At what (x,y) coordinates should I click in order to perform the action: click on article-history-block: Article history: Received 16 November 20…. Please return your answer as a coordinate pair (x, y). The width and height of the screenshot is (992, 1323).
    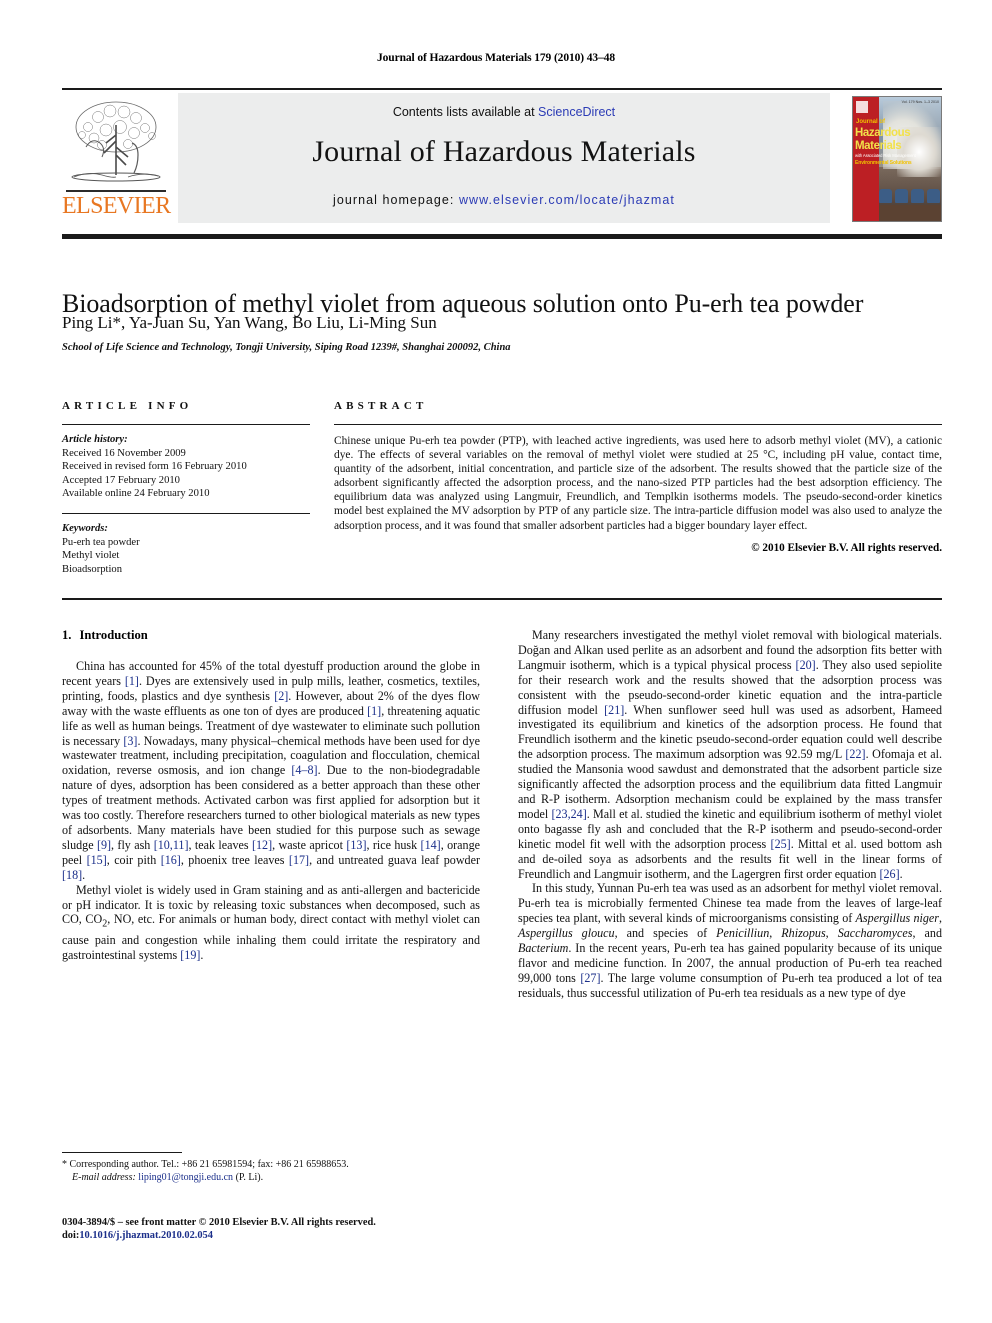
    Looking at the image, I should click on (186, 467).